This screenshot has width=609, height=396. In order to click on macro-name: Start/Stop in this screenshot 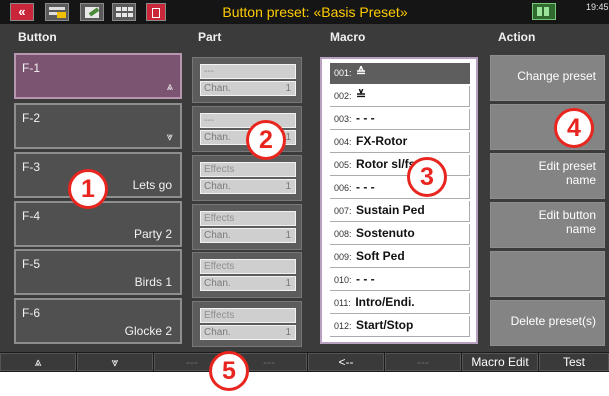, I will do `click(384, 325)`.